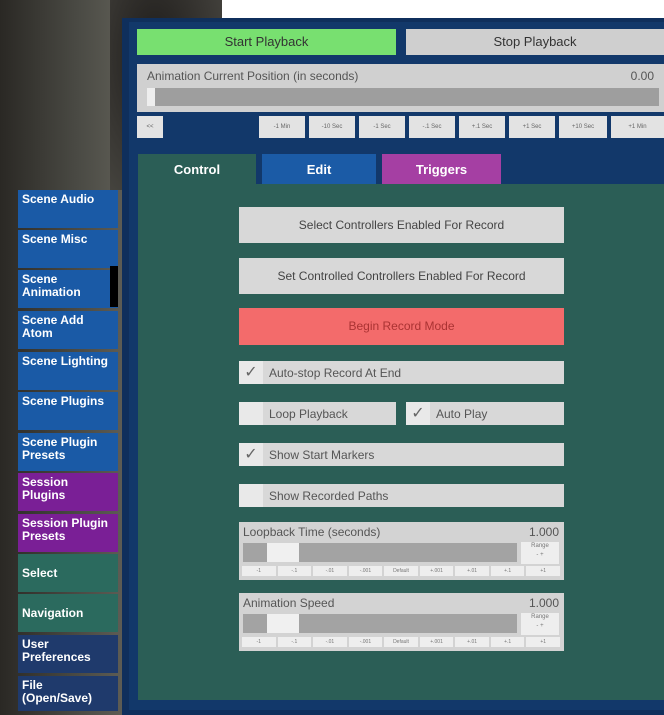 This screenshot has height=715, width=664. What do you see at coordinates (418, 413) in the screenshot?
I see `auto-play-check-icon: ✓` at bounding box center [418, 413].